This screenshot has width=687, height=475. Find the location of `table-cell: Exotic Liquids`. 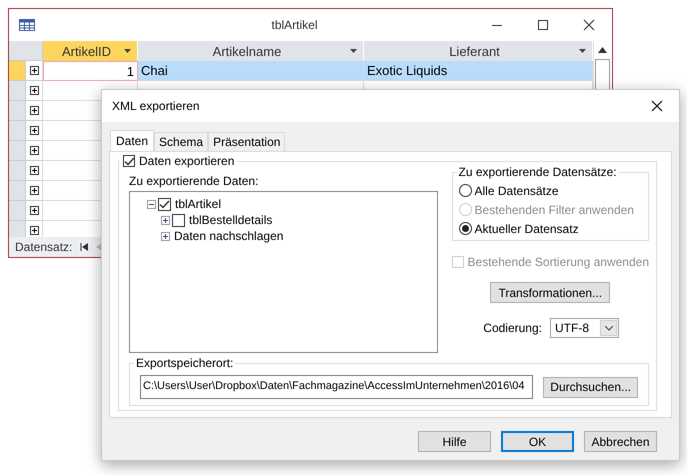

table-cell: Exotic Liquids is located at coordinates (478, 71).